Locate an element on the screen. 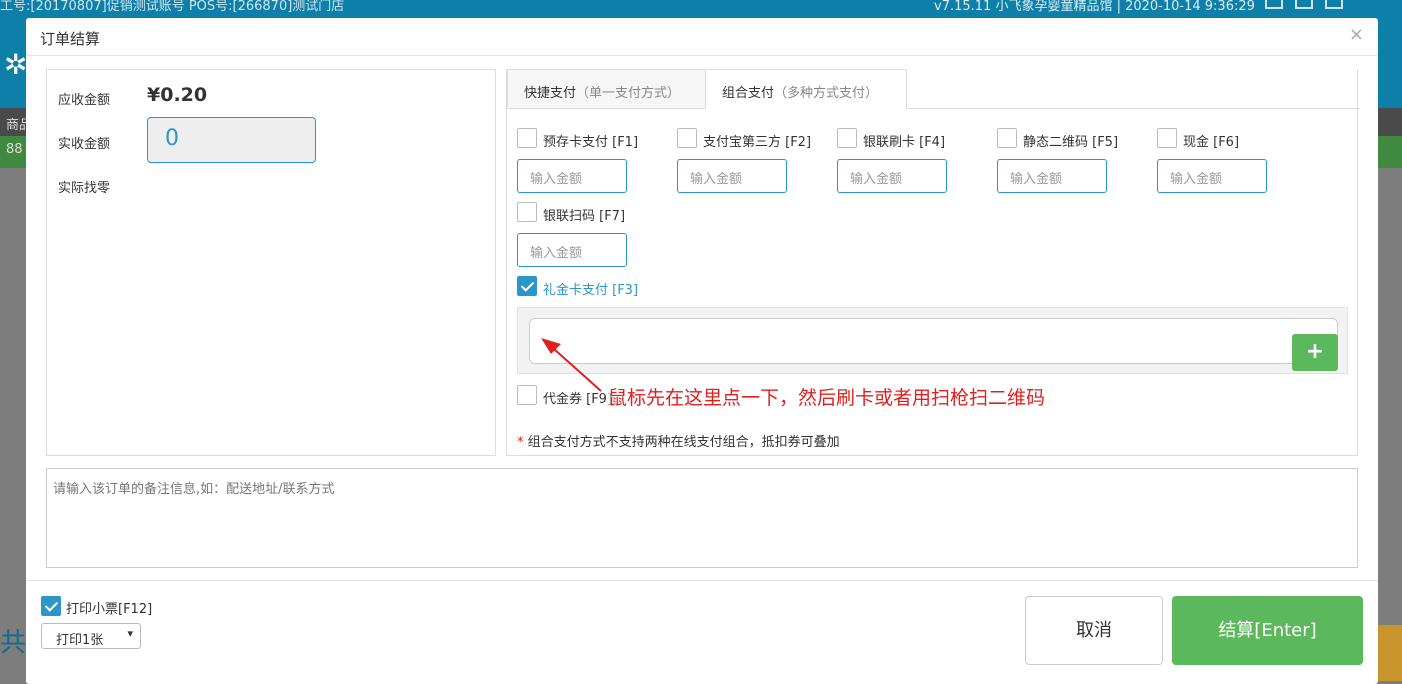 This screenshot has height=684, width=1402. receivable-amount: ¥0.20 is located at coordinates (177, 95).